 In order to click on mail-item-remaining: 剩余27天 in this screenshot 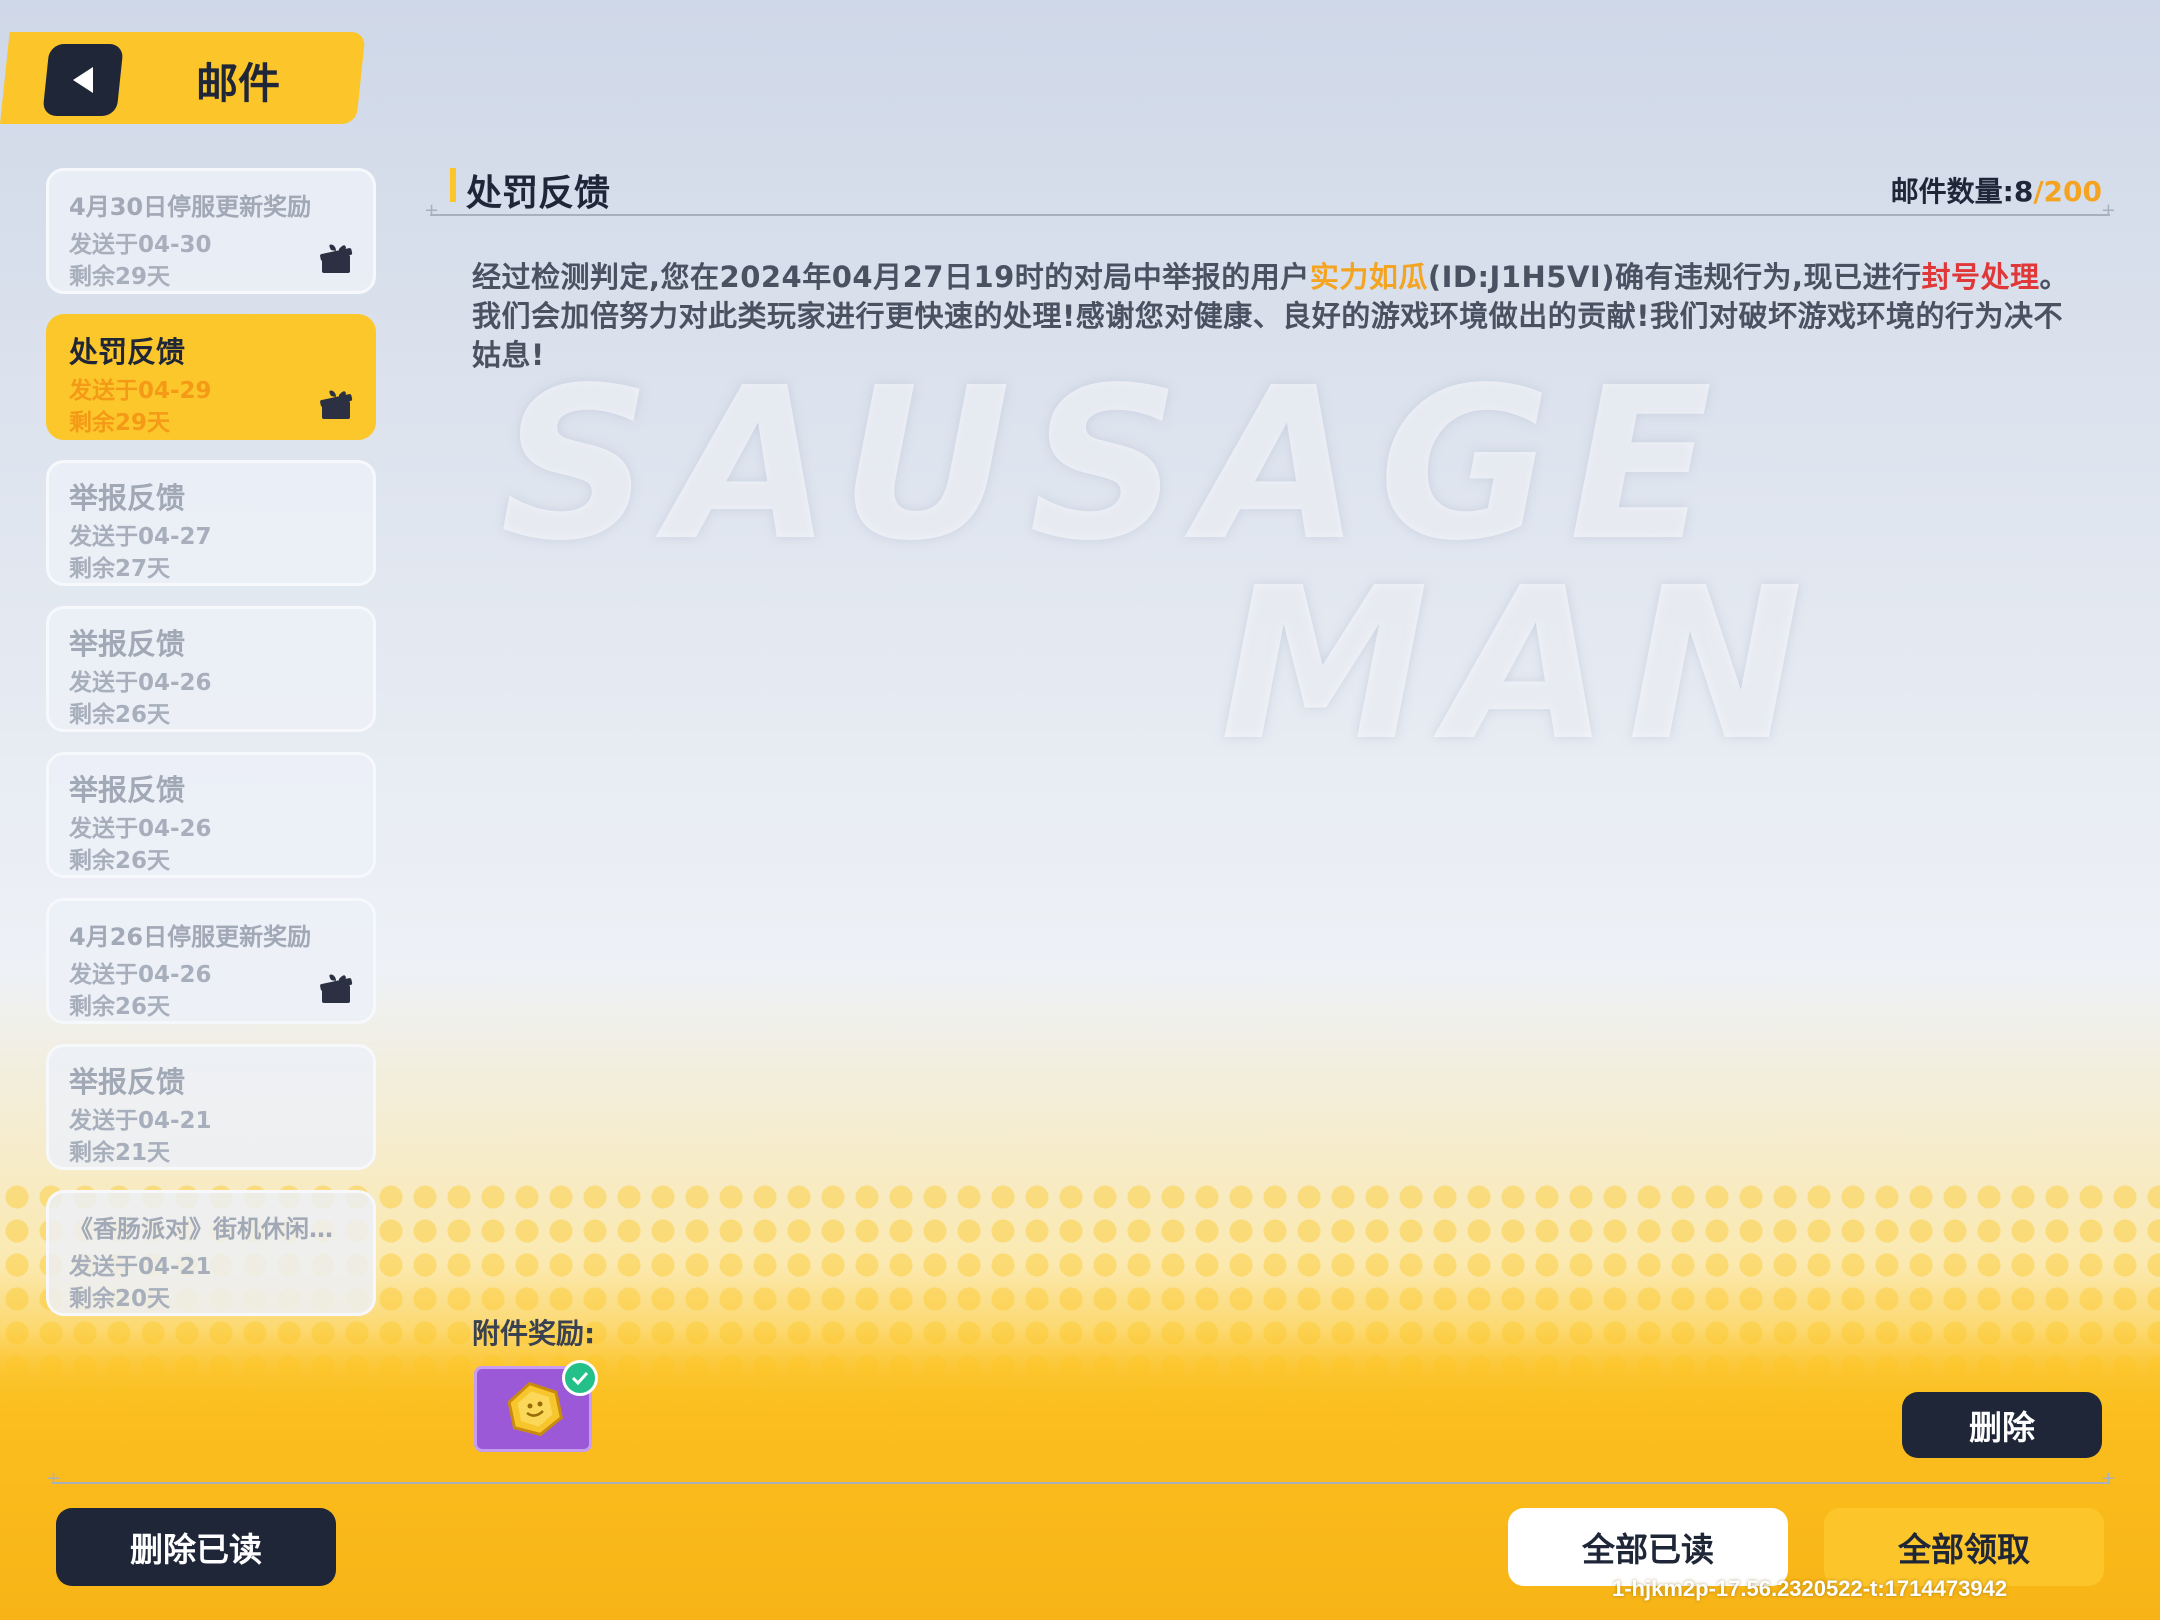, I will do `click(120, 569)`.